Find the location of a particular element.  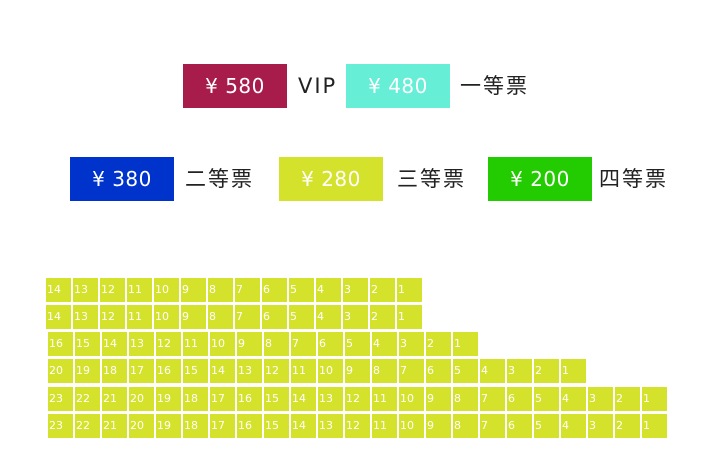

seat: 19 is located at coordinates (168, 399).